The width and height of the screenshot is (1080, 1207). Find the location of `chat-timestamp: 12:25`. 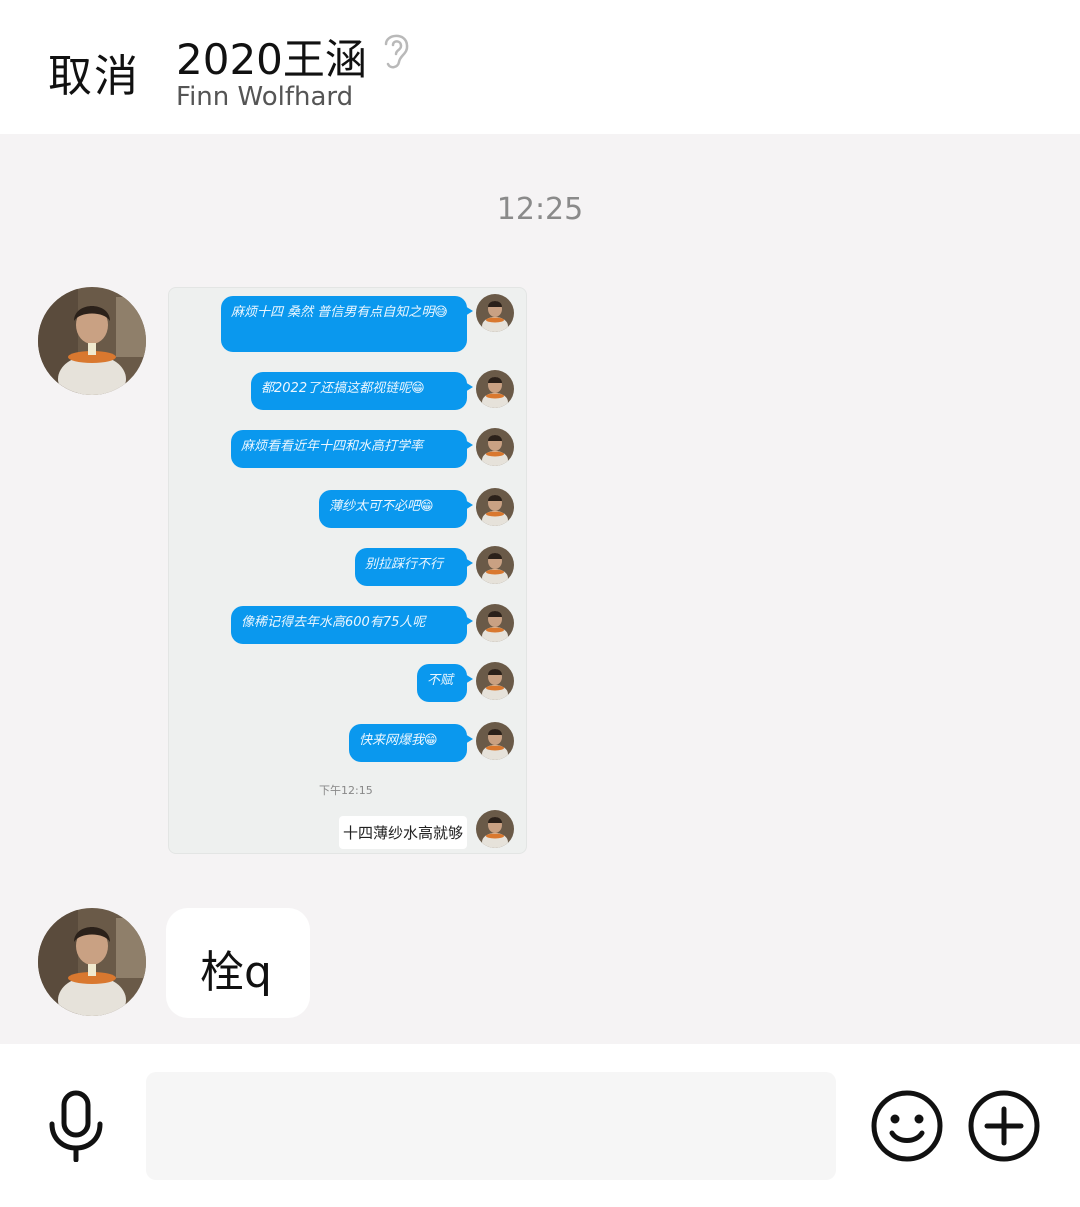

chat-timestamp: 12:25 is located at coordinates (540, 209).